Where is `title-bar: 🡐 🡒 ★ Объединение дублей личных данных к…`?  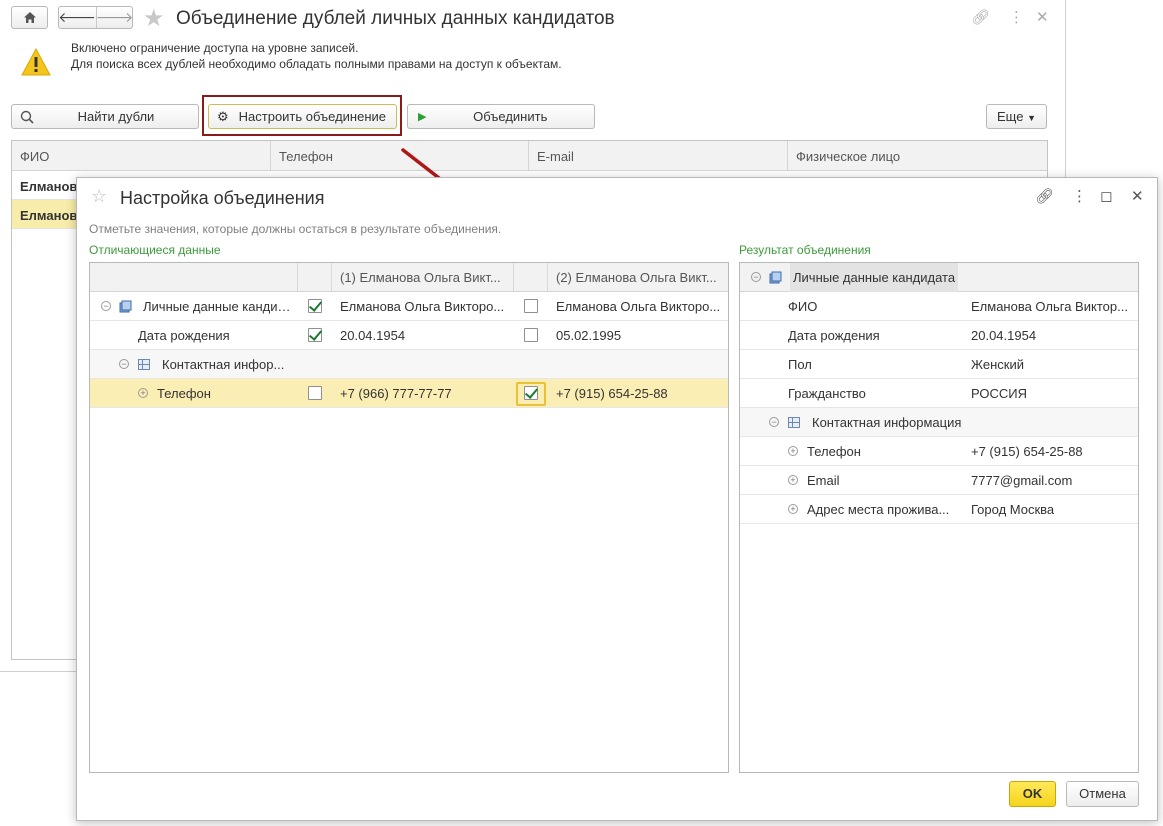
title-bar: 🡐 🡒 ★ Объединение дублей личных данных к… is located at coordinates (533, 18).